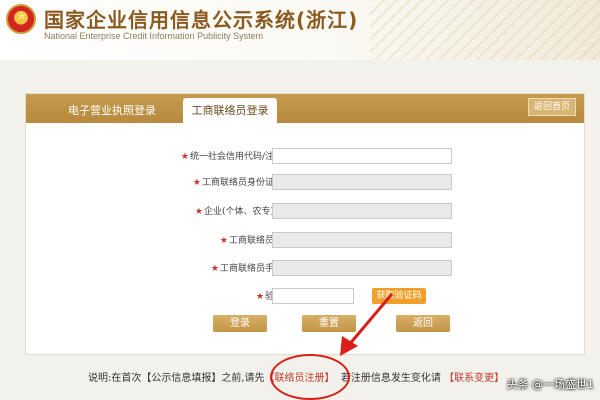 The width and height of the screenshot is (600, 400). What do you see at coordinates (305, 108) in the screenshot?
I see `tab-bar: 电子营业执照登录 工商联络员登录 返回首页` at bounding box center [305, 108].